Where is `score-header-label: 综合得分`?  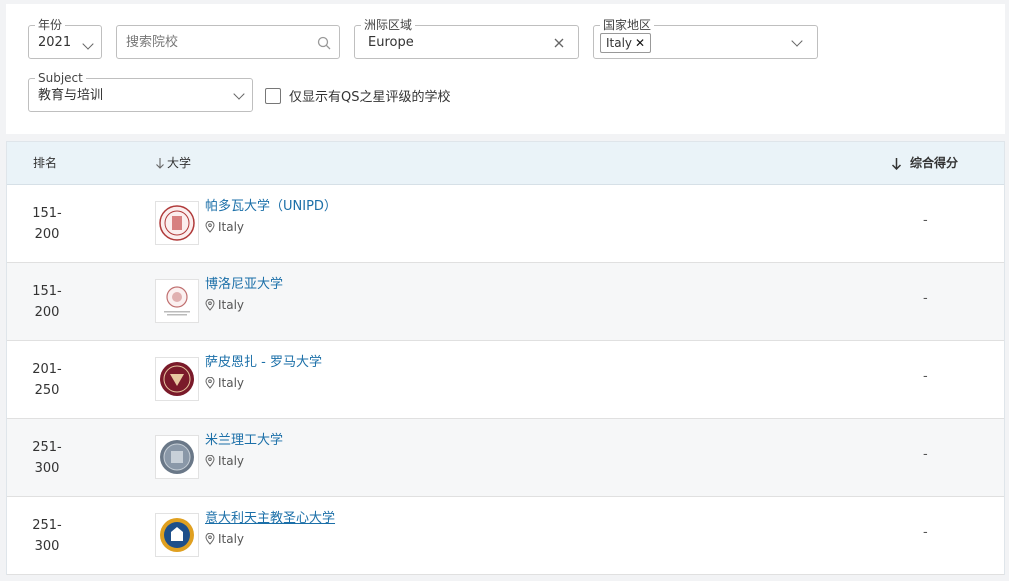
score-header-label: 综合得分 is located at coordinates (934, 163).